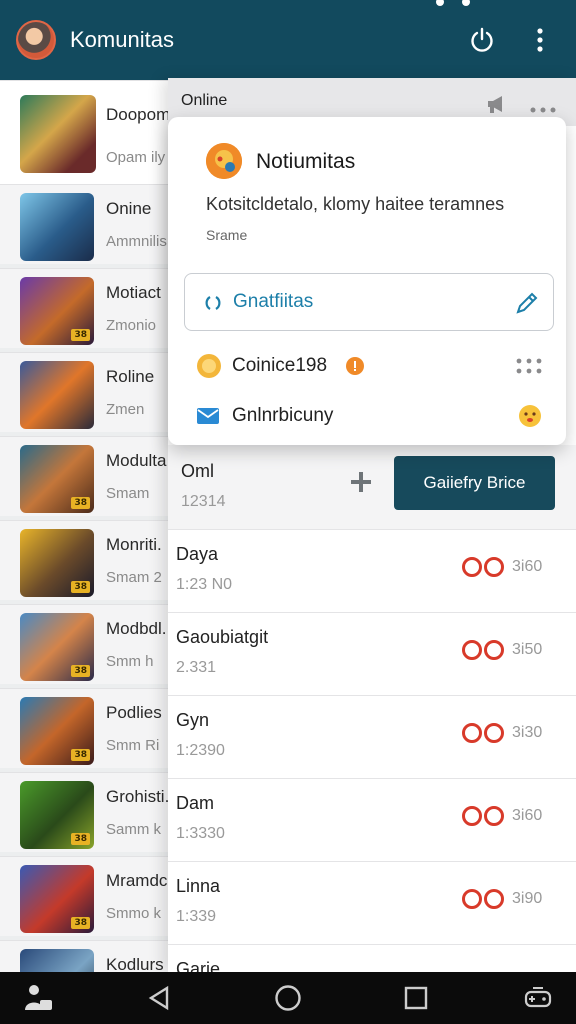 Image resolution: width=576 pixels, height=1024 pixels. I want to click on message-label: Gnlnrbicuny, so click(283, 415).